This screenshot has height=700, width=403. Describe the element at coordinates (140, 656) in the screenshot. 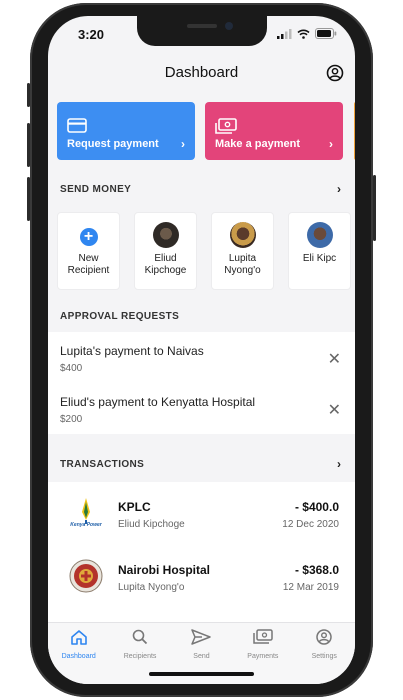

I see `tab-label: Recipients` at that location.